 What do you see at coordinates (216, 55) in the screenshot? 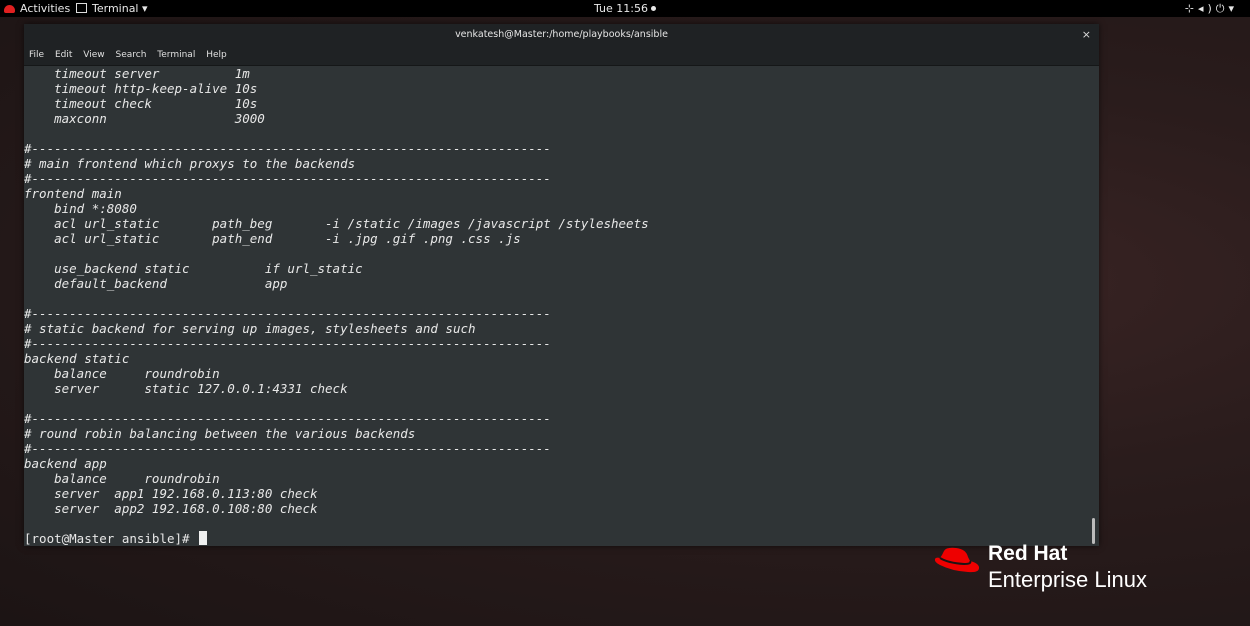
I see `menu-help: Help` at bounding box center [216, 55].